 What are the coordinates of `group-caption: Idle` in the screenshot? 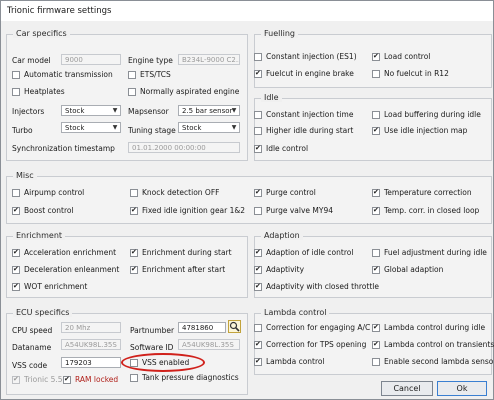 It's located at (271, 97).